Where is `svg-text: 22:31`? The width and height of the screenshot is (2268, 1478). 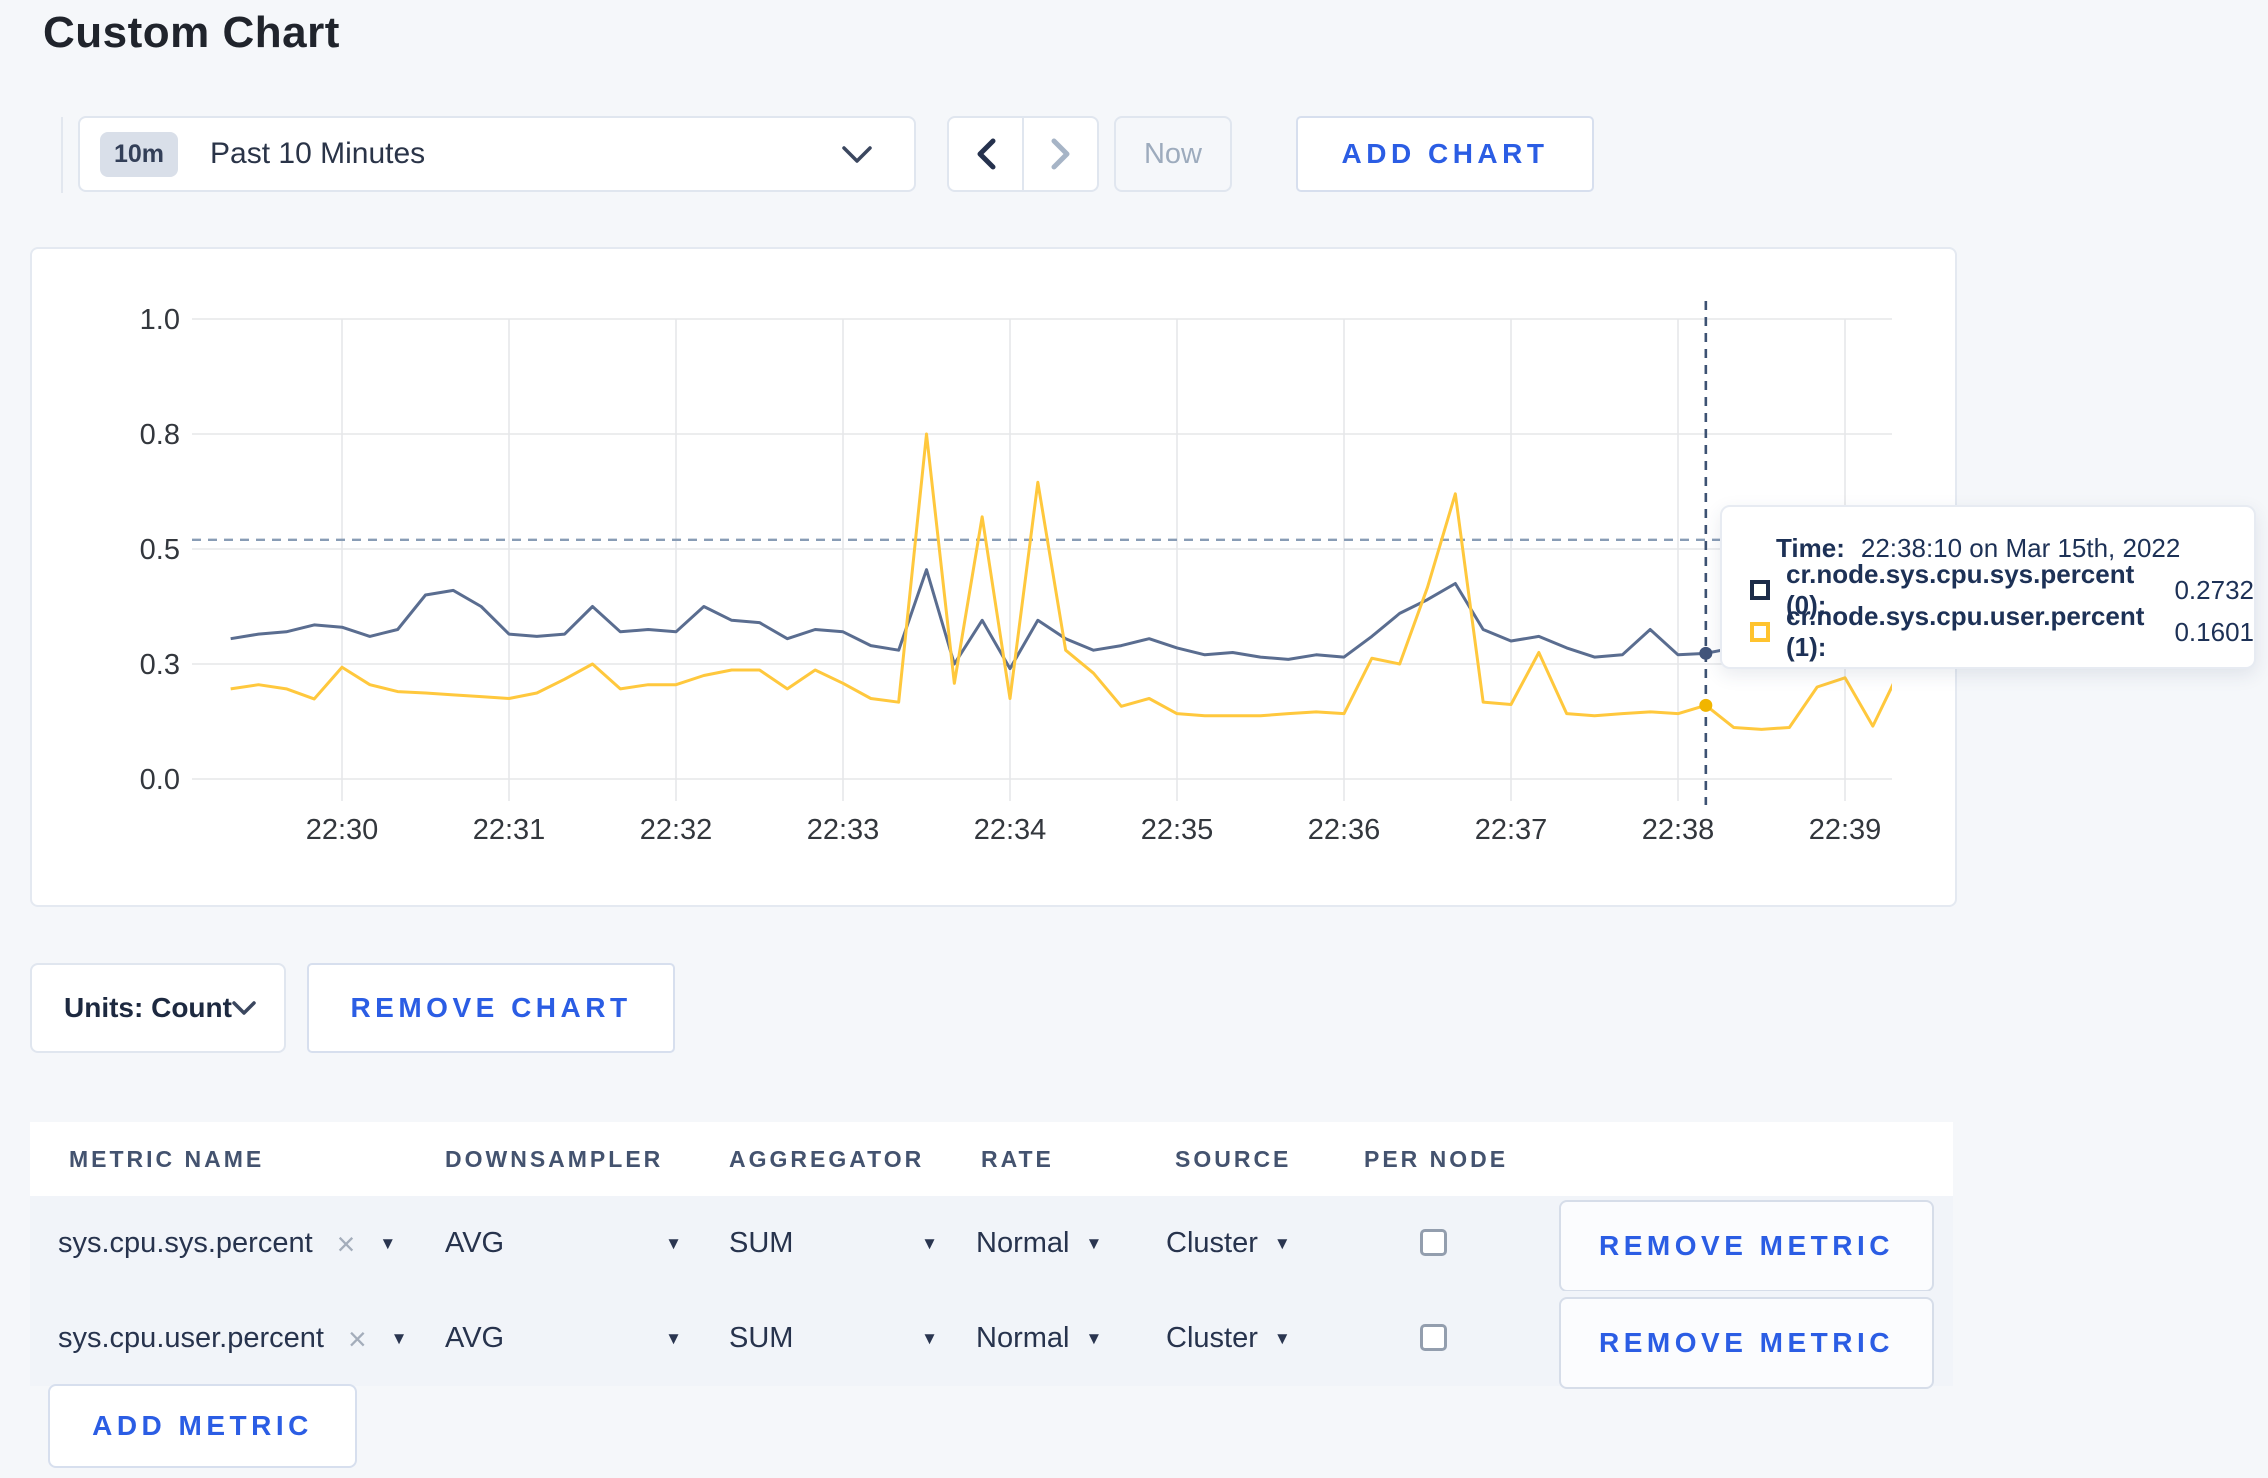
svg-text: 22:31 is located at coordinates (509, 830).